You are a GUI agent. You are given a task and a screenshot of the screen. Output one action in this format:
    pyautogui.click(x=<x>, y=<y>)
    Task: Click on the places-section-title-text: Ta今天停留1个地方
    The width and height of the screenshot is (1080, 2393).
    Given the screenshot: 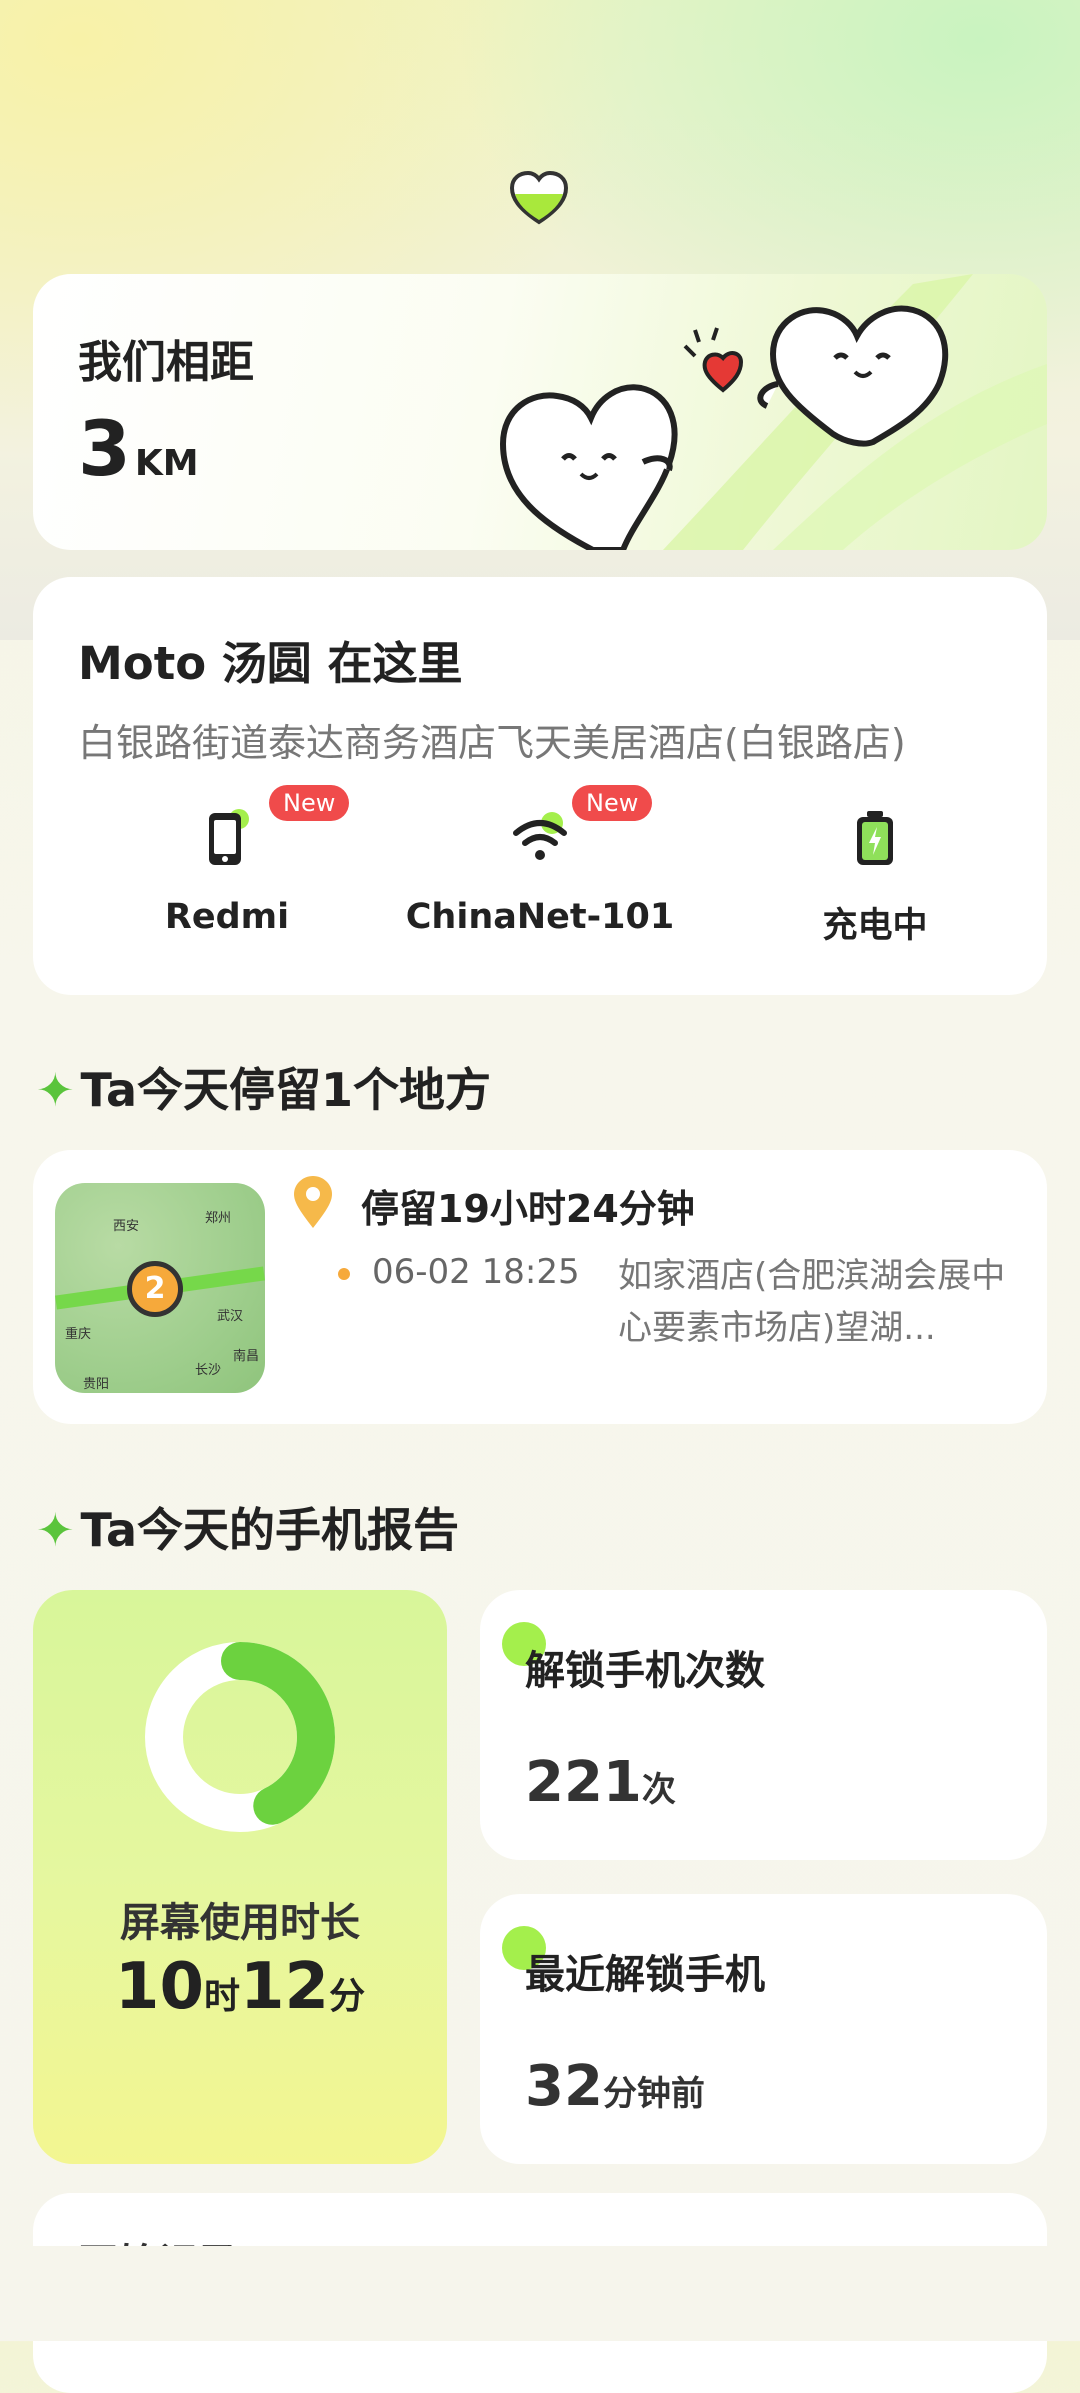 What is the action you would take?
    pyautogui.click(x=286, y=1090)
    